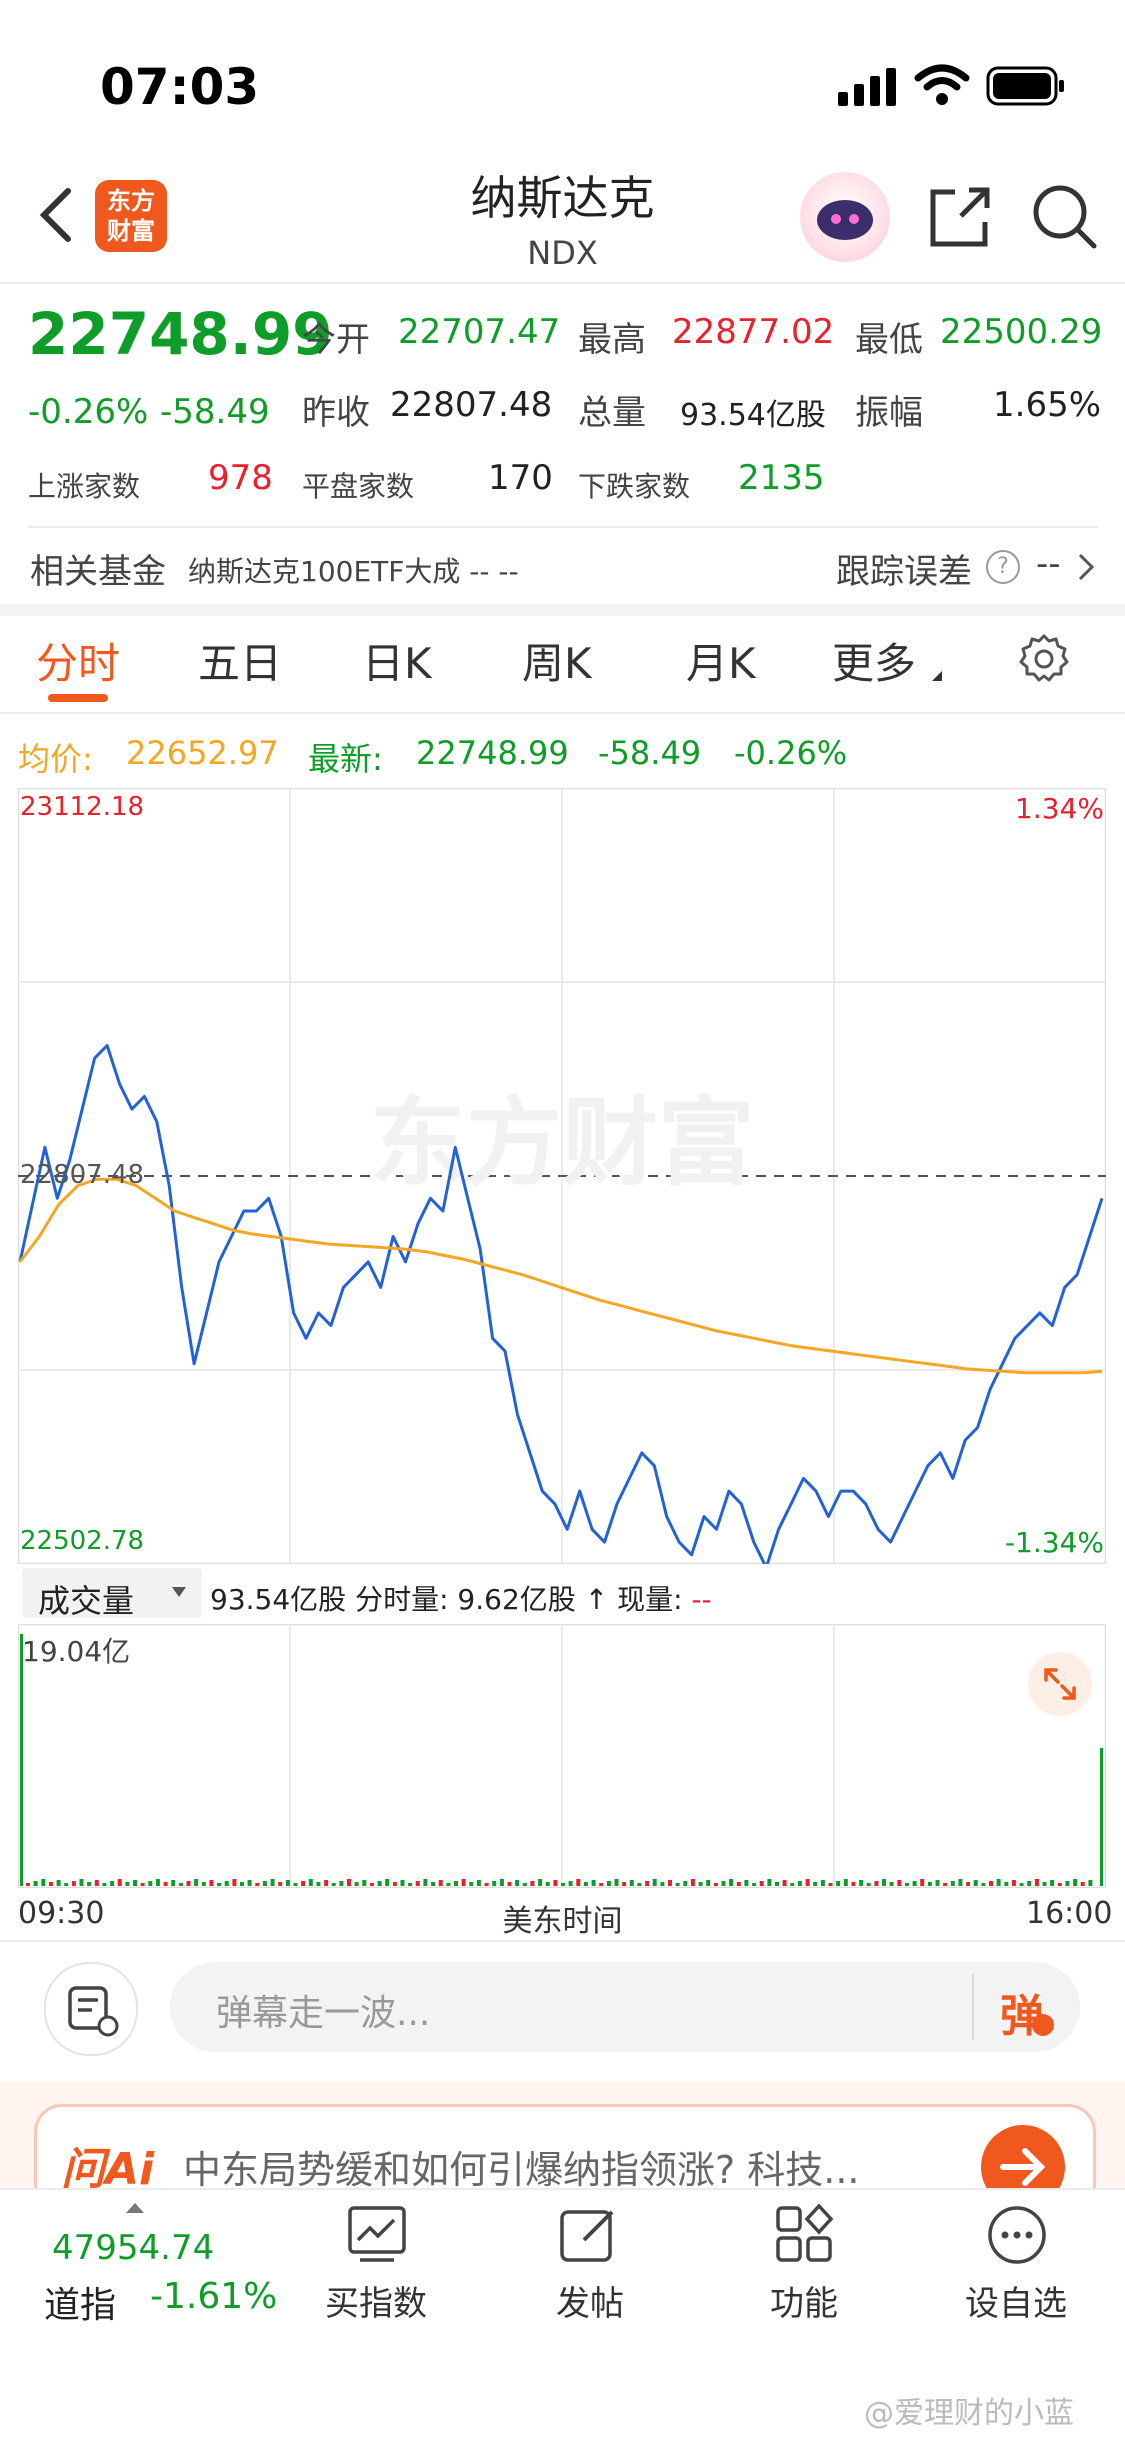 This screenshot has height=2438, width=1125. Describe the element at coordinates (1044, 660) in the screenshot. I see `settings-gear-icon` at that location.